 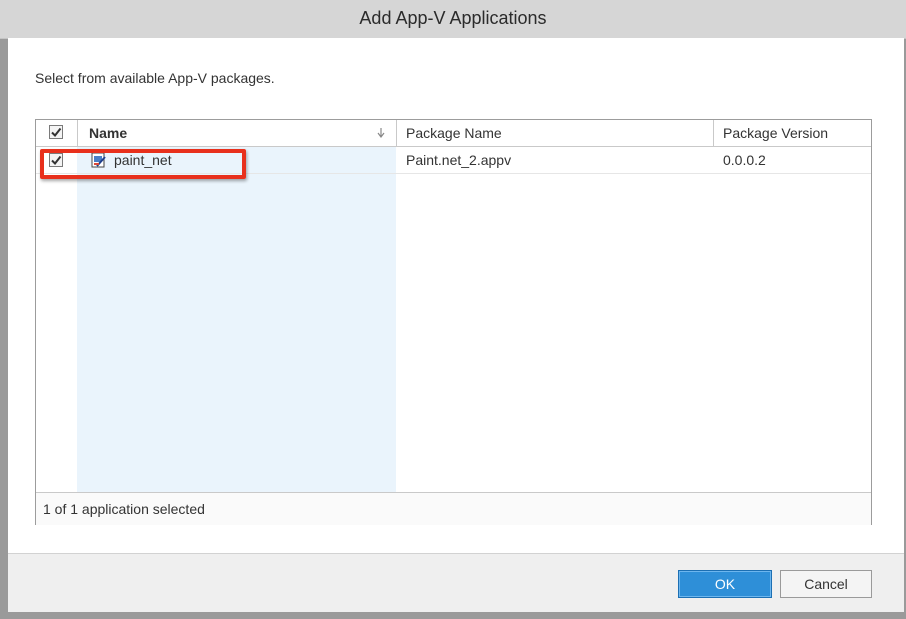 What do you see at coordinates (108, 133) in the screenshot?
I see `column-header-name-label: Name` at bounding box center [108, 133].